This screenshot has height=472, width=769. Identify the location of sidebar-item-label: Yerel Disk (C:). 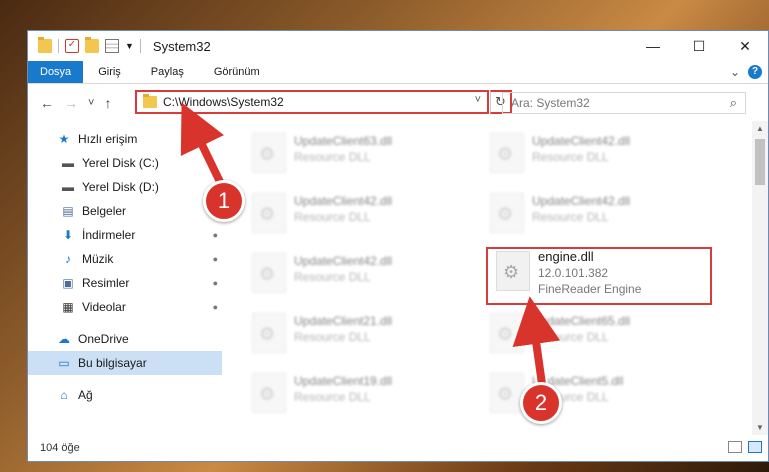
(120, 163).